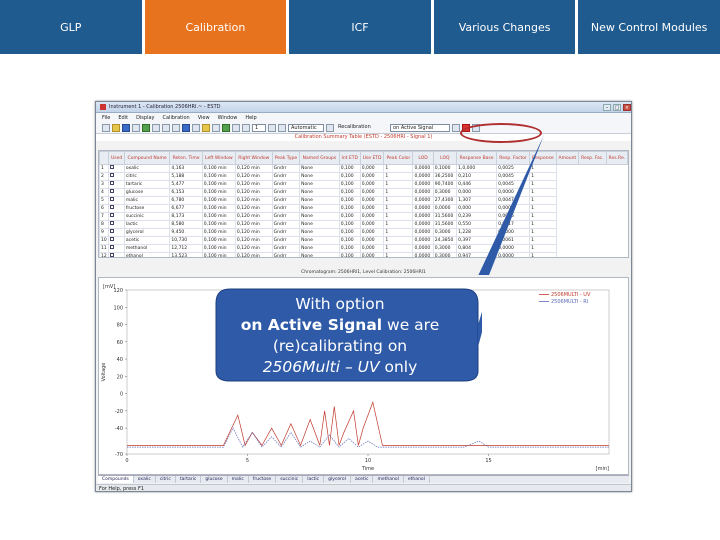  I want to click on column-header: LOQ, so click(445, 158).